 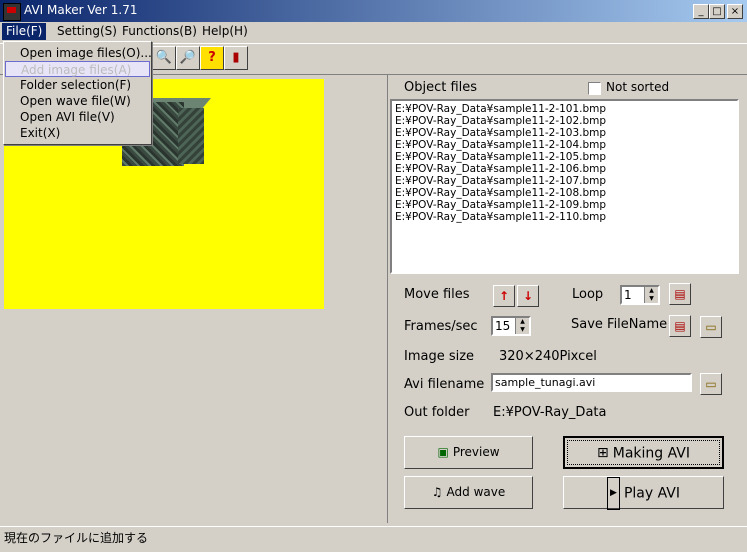 What do you see at coordinates (564, 181) in the screenshot?
I see `list-item: E:¥POV-Ray_Data¥sample11-2-107.bmp` at bounding box center [564, 181].